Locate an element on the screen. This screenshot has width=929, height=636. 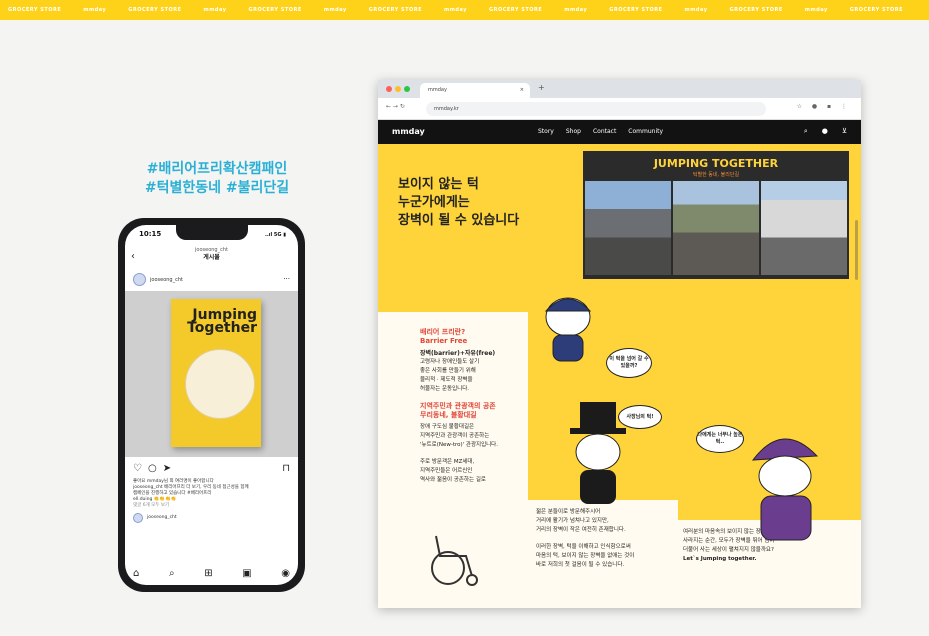
wheelchair-icon is located at coordinates (454, 560).